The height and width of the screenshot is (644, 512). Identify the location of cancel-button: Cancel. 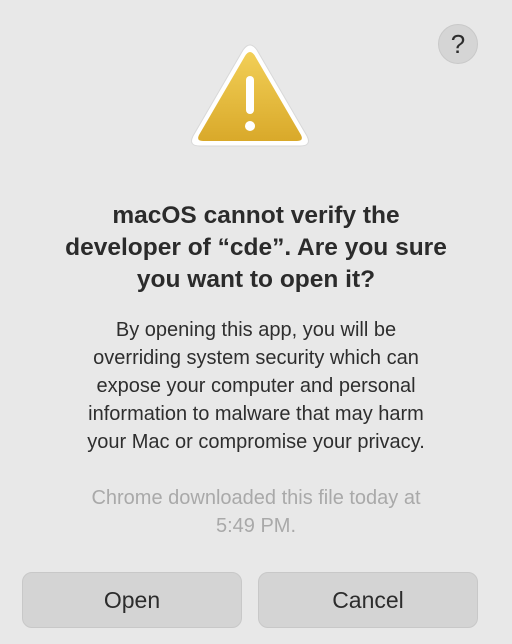
(368, 600).